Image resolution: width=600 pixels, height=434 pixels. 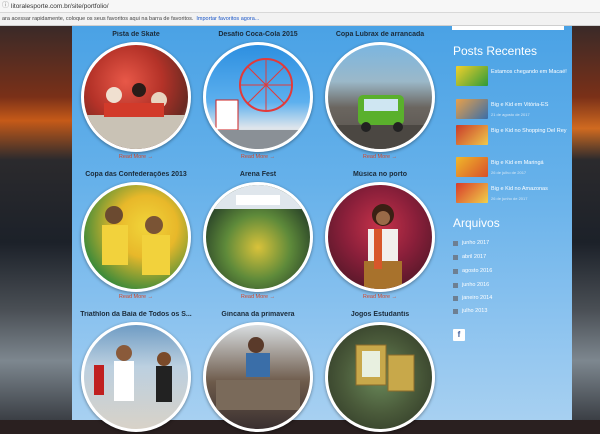 I want to click on portfolio-item: Gincana da primavera, so click(x=258, y=372).